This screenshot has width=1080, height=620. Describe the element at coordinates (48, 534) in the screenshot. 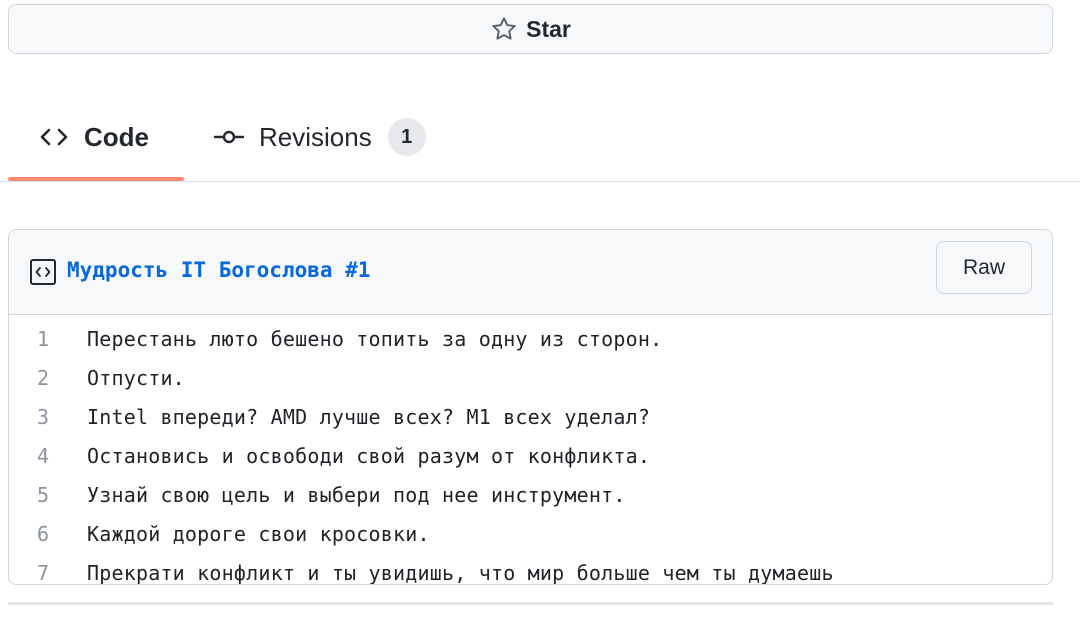

I see `line-number: 6` at that location.